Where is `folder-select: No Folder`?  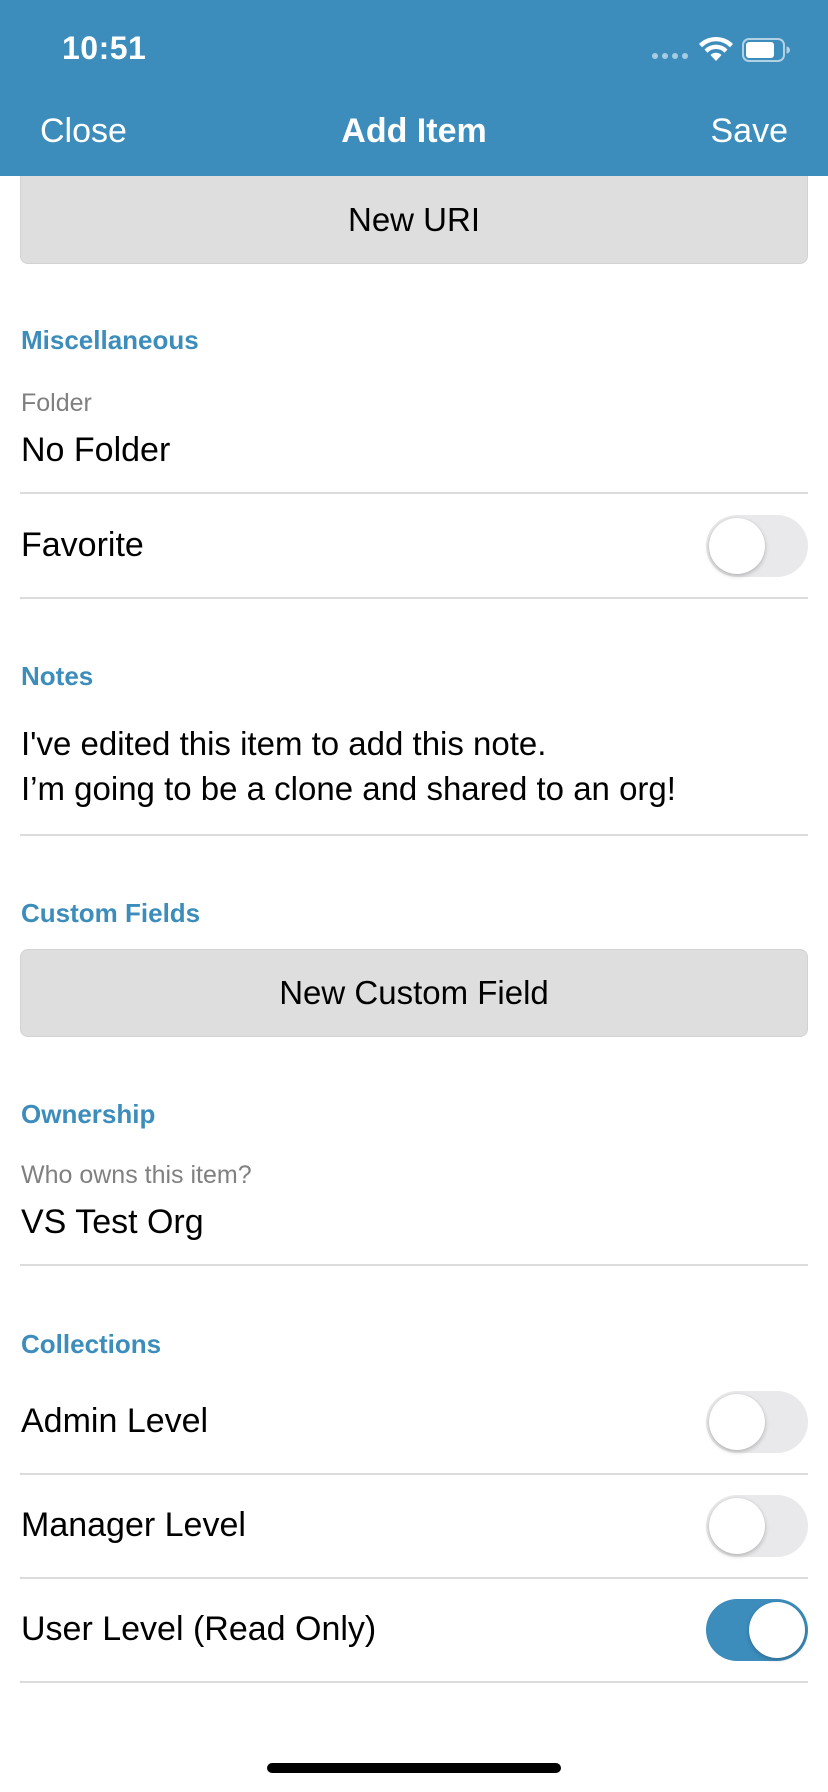 folder-select: No Folder is located at coordinates (95, 450).